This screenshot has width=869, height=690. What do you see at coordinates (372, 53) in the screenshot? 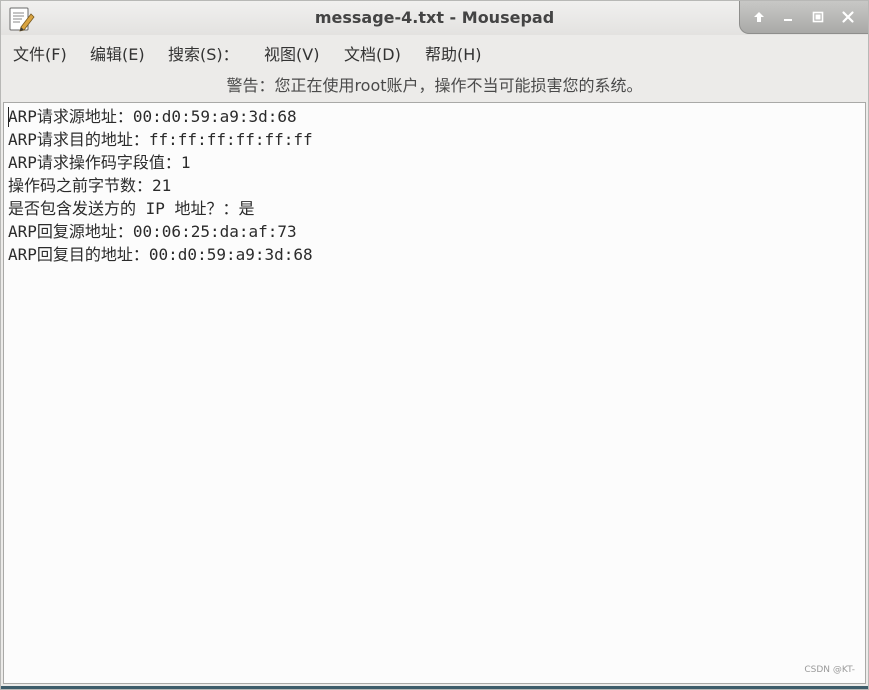
I see `menu-document: 文档(D)` at bounding box center [372, 53].